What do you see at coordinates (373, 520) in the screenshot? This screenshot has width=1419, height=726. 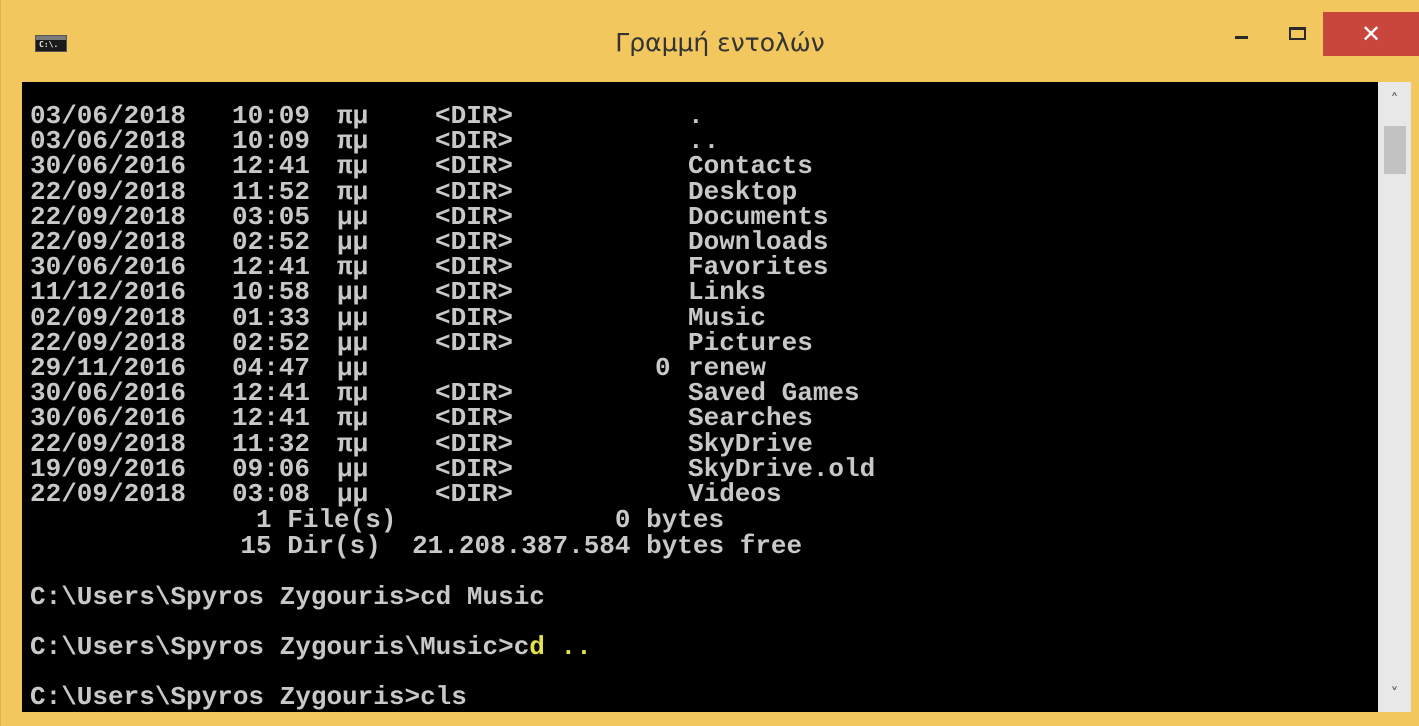 I see `files-summary: 1 File(s) 0 bytes` at bounding box center [373, 520].